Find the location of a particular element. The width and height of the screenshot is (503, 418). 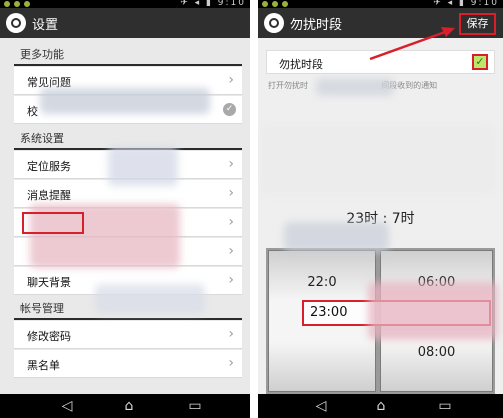

section-header-more: 更多功能 is located at coordinates (42, 54).